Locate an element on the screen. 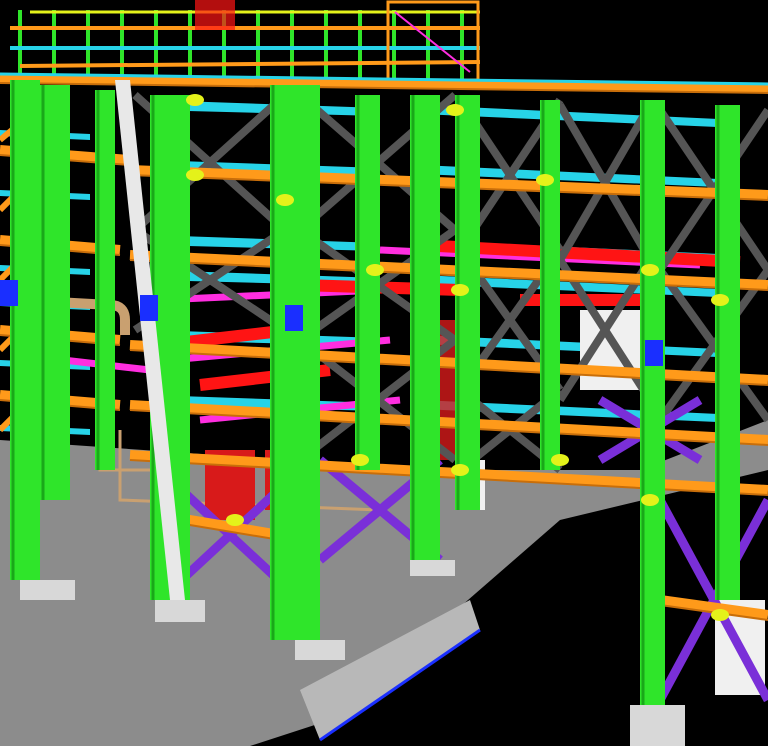  background-structure is located at coordinates (245, 41).